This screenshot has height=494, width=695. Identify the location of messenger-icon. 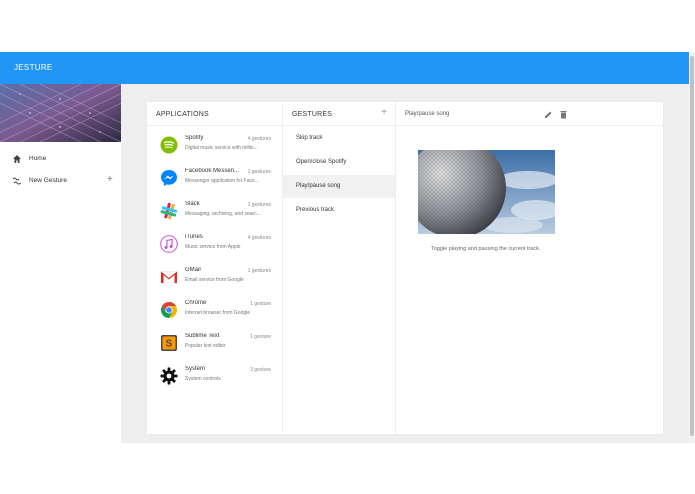
(169, 178).